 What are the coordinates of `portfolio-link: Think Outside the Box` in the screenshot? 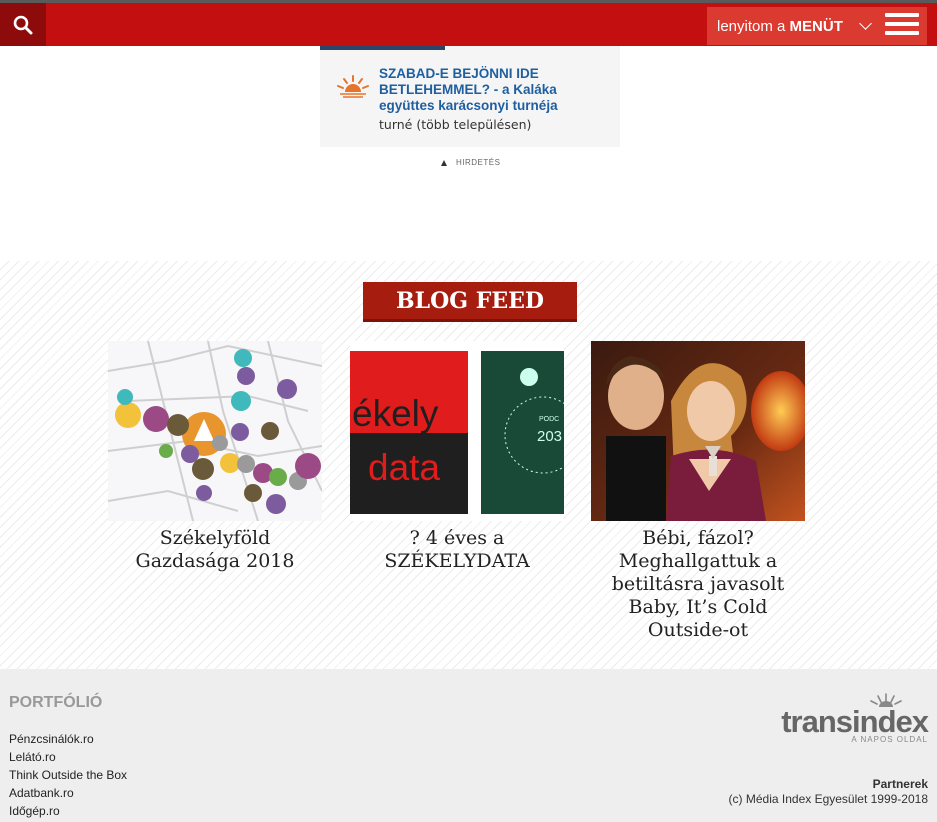 It's located at (68, 775).